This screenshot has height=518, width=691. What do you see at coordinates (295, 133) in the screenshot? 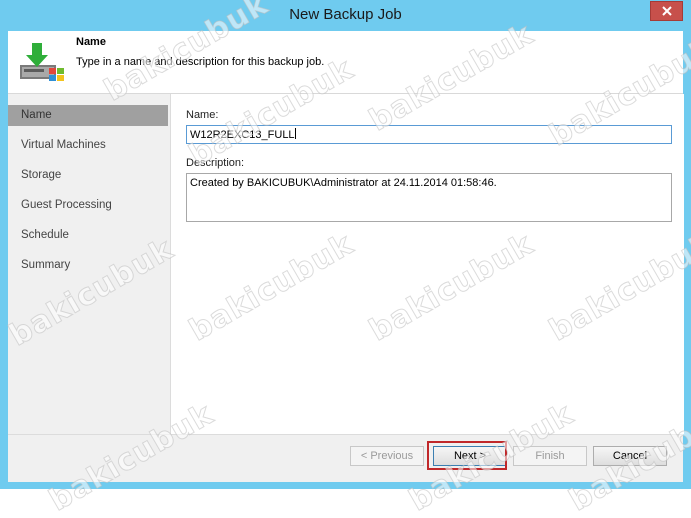
I see `text-caret` at bounding box center [295, 133].